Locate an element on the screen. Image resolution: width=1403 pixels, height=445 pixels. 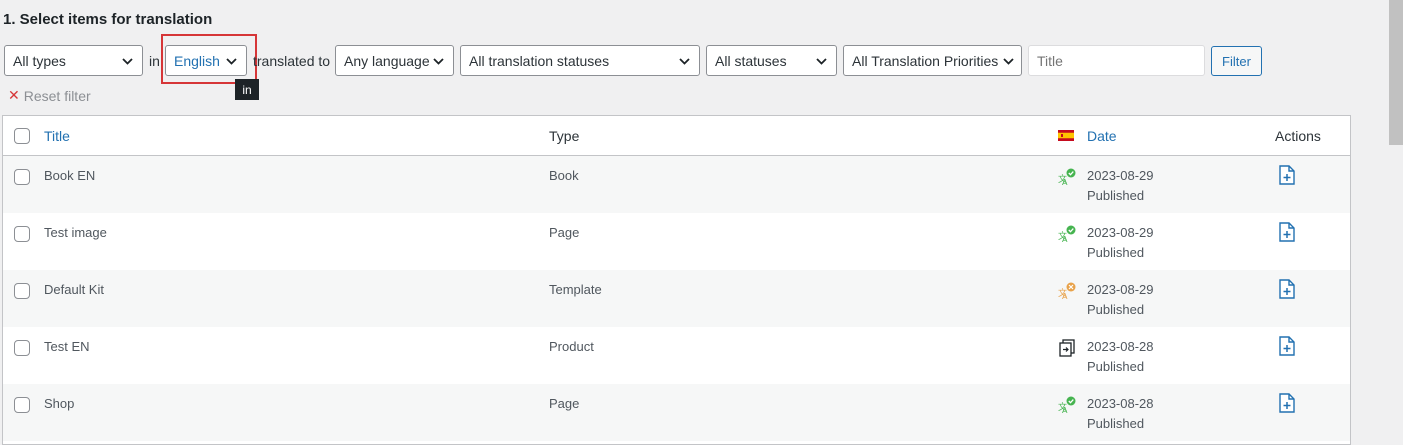
row-type: Product is located at coordinates (571, 346).